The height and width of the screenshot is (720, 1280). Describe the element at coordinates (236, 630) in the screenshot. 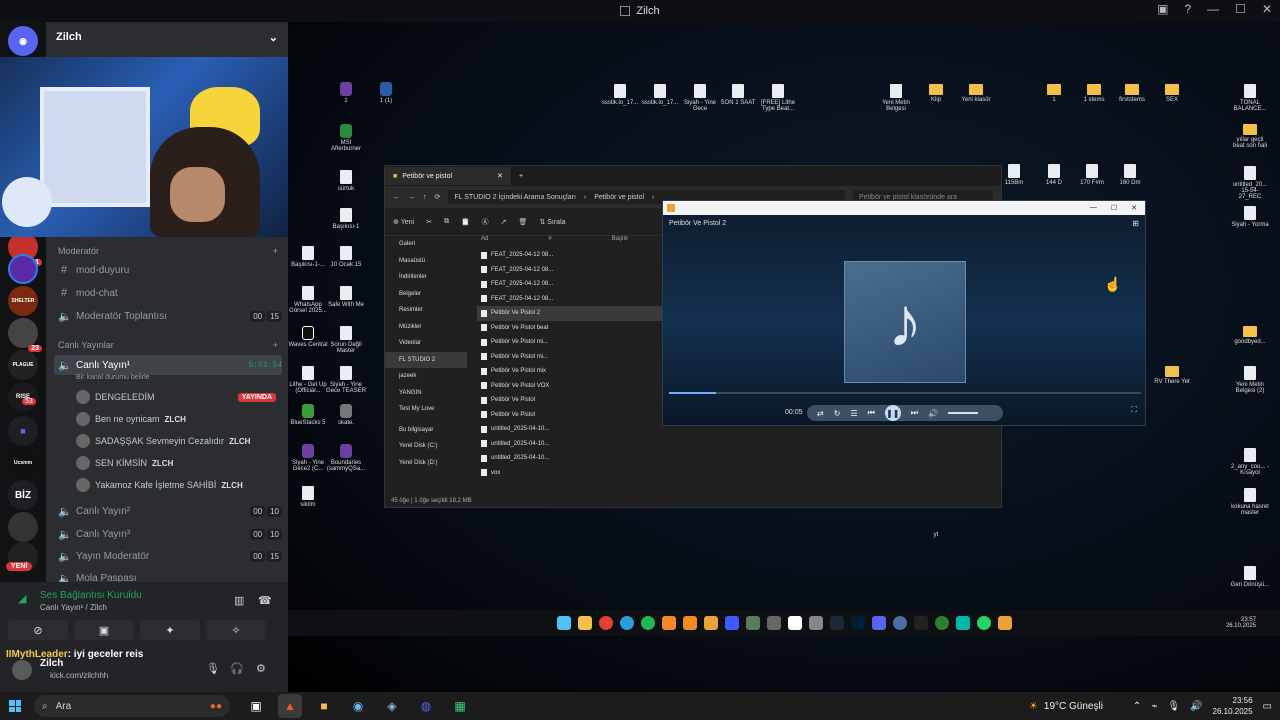

I see `soundboard-button: ✧` at that location.